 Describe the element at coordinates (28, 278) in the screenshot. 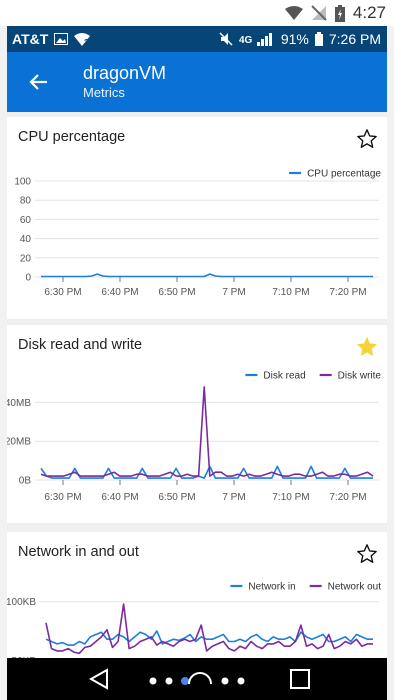

I see `y-tick-label: 0` at that location.